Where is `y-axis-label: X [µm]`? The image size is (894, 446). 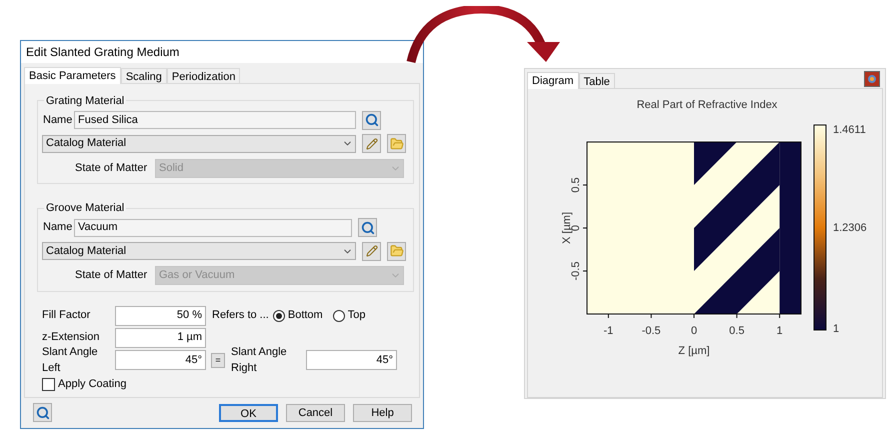 y-axis-label: X [µm] is located at coordinates (567, 228).